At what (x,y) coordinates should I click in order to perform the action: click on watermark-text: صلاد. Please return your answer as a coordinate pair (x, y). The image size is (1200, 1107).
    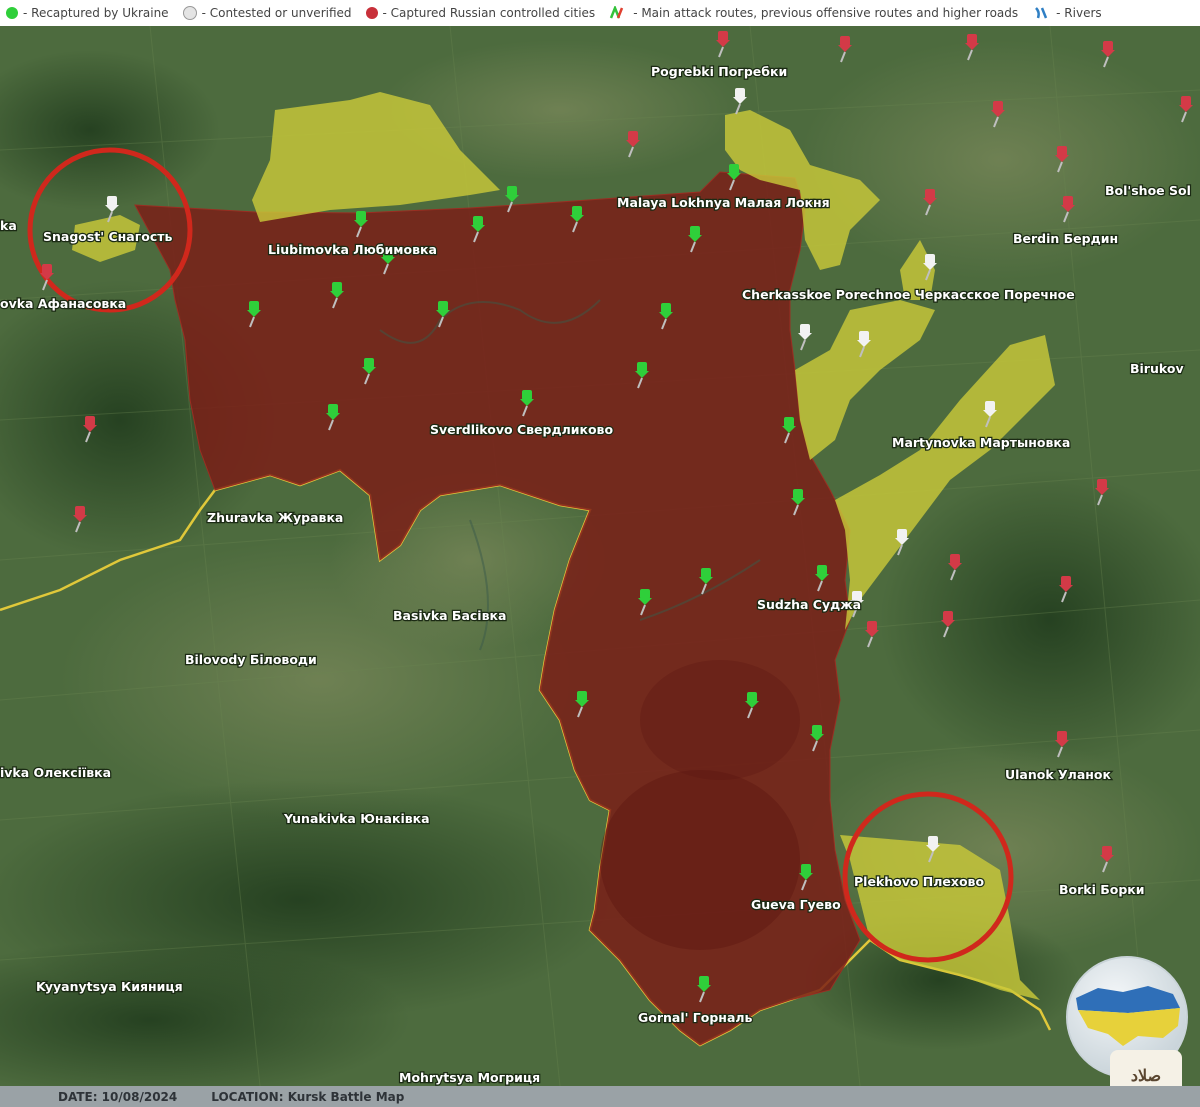
    Looking at the image, I should click on (1146, 1075).